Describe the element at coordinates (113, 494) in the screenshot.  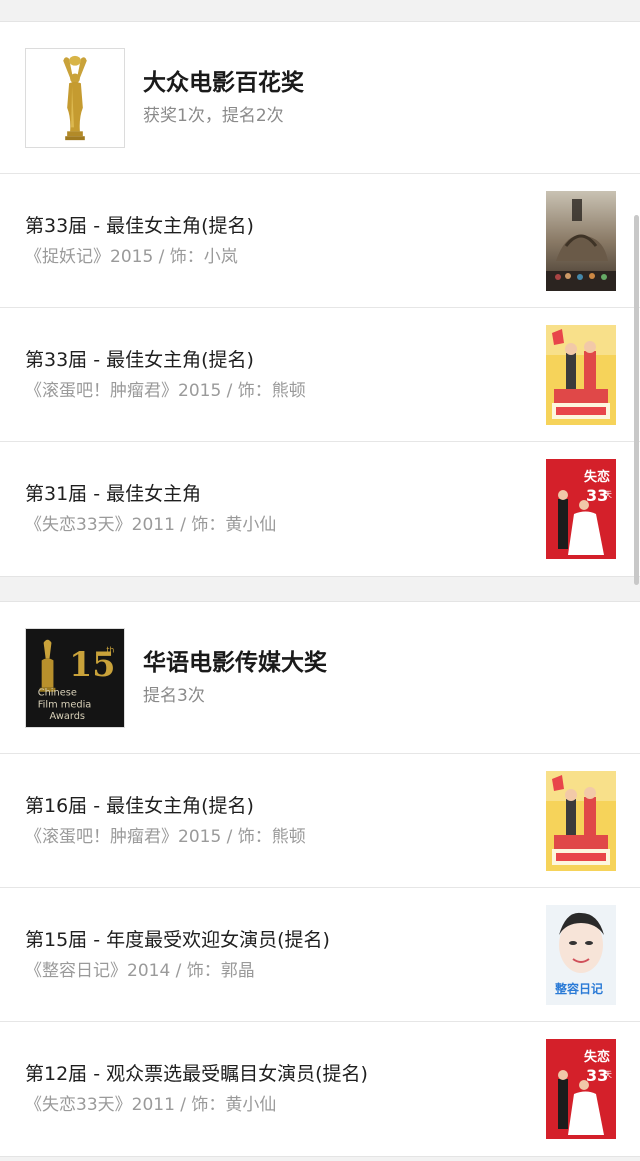
I see `entry-title: 第31届 - 最佳女主角` at that location.